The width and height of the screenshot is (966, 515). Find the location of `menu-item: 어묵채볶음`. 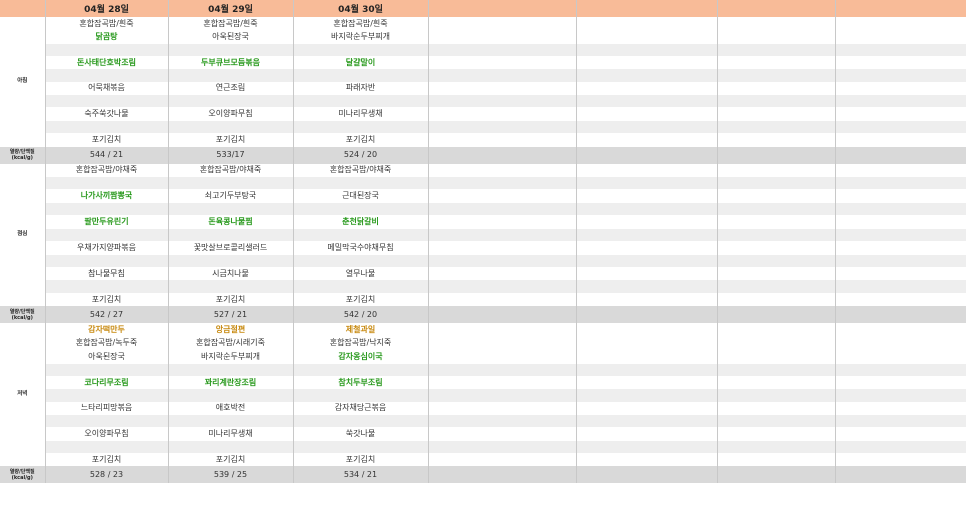

menu-item: 어묵채볶음 is located at coordinates (107, 88).